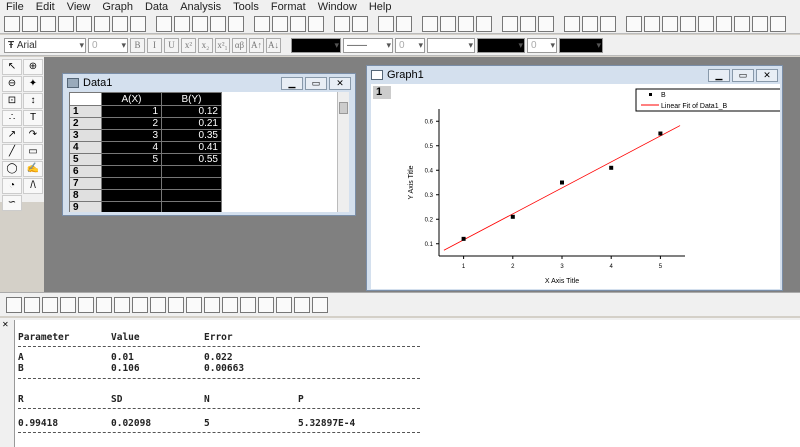 The height and width of the screenshot is (447, 800). What do you see at coordinates (154, 45) in the screenshot?
I see `format-button: I` at bounding box center [154, 45].